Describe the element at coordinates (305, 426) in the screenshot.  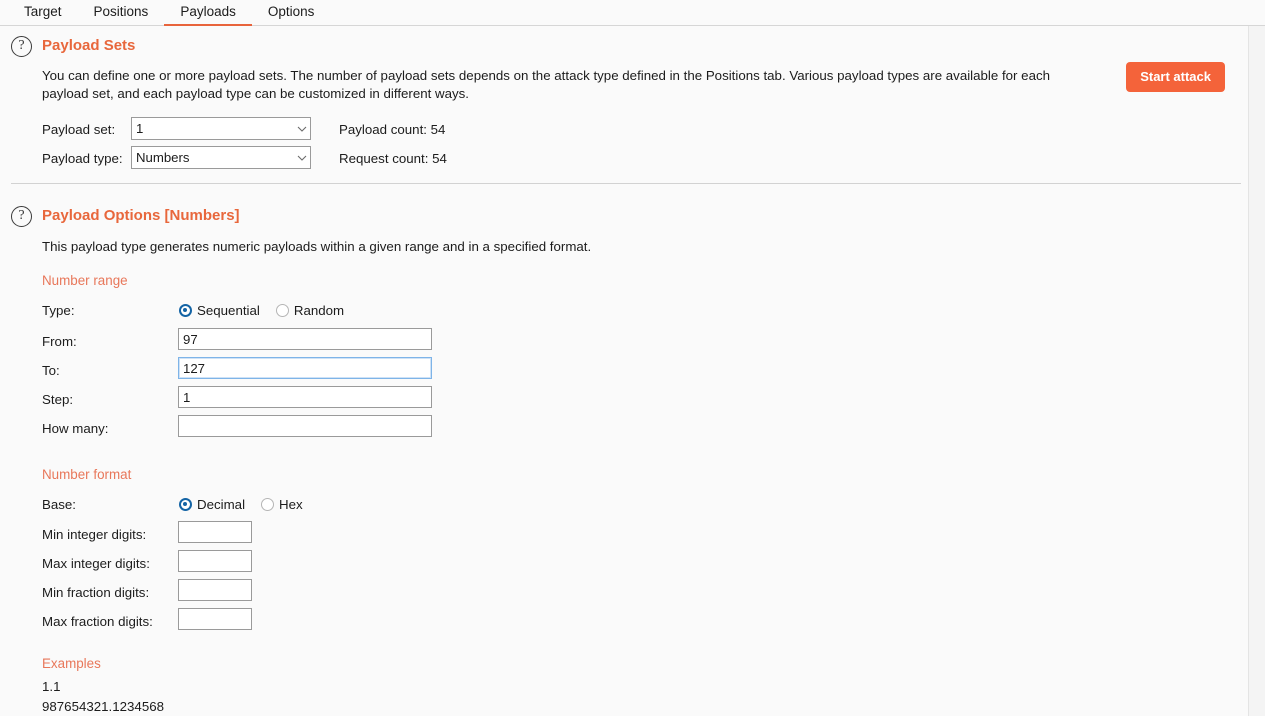
I see `how-many-input` at that location.